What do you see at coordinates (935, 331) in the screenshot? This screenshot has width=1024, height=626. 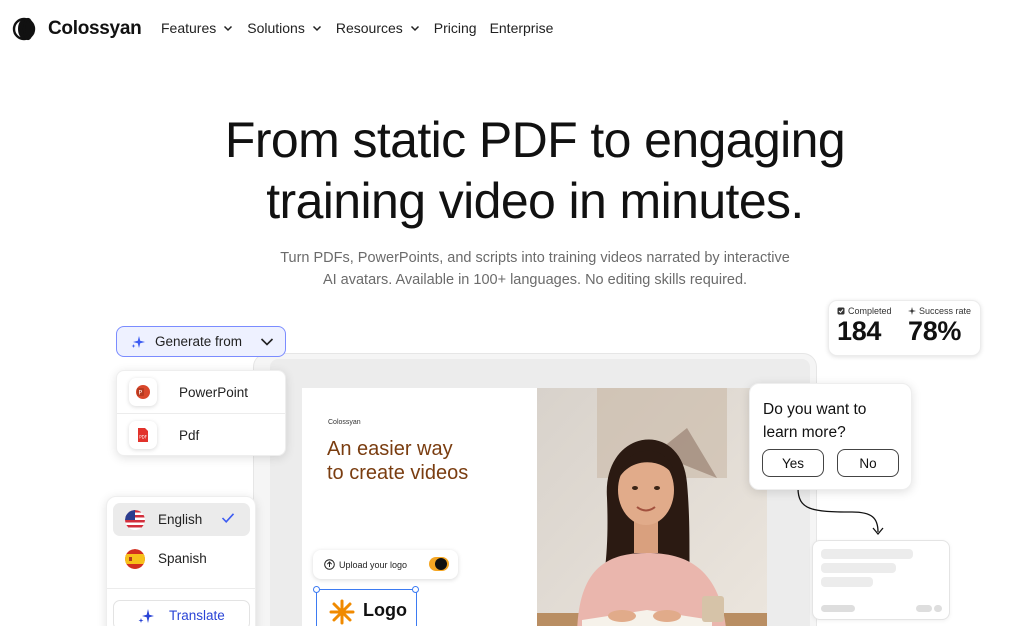 I see `success-value: 78%` at bounding box center [935, 331].